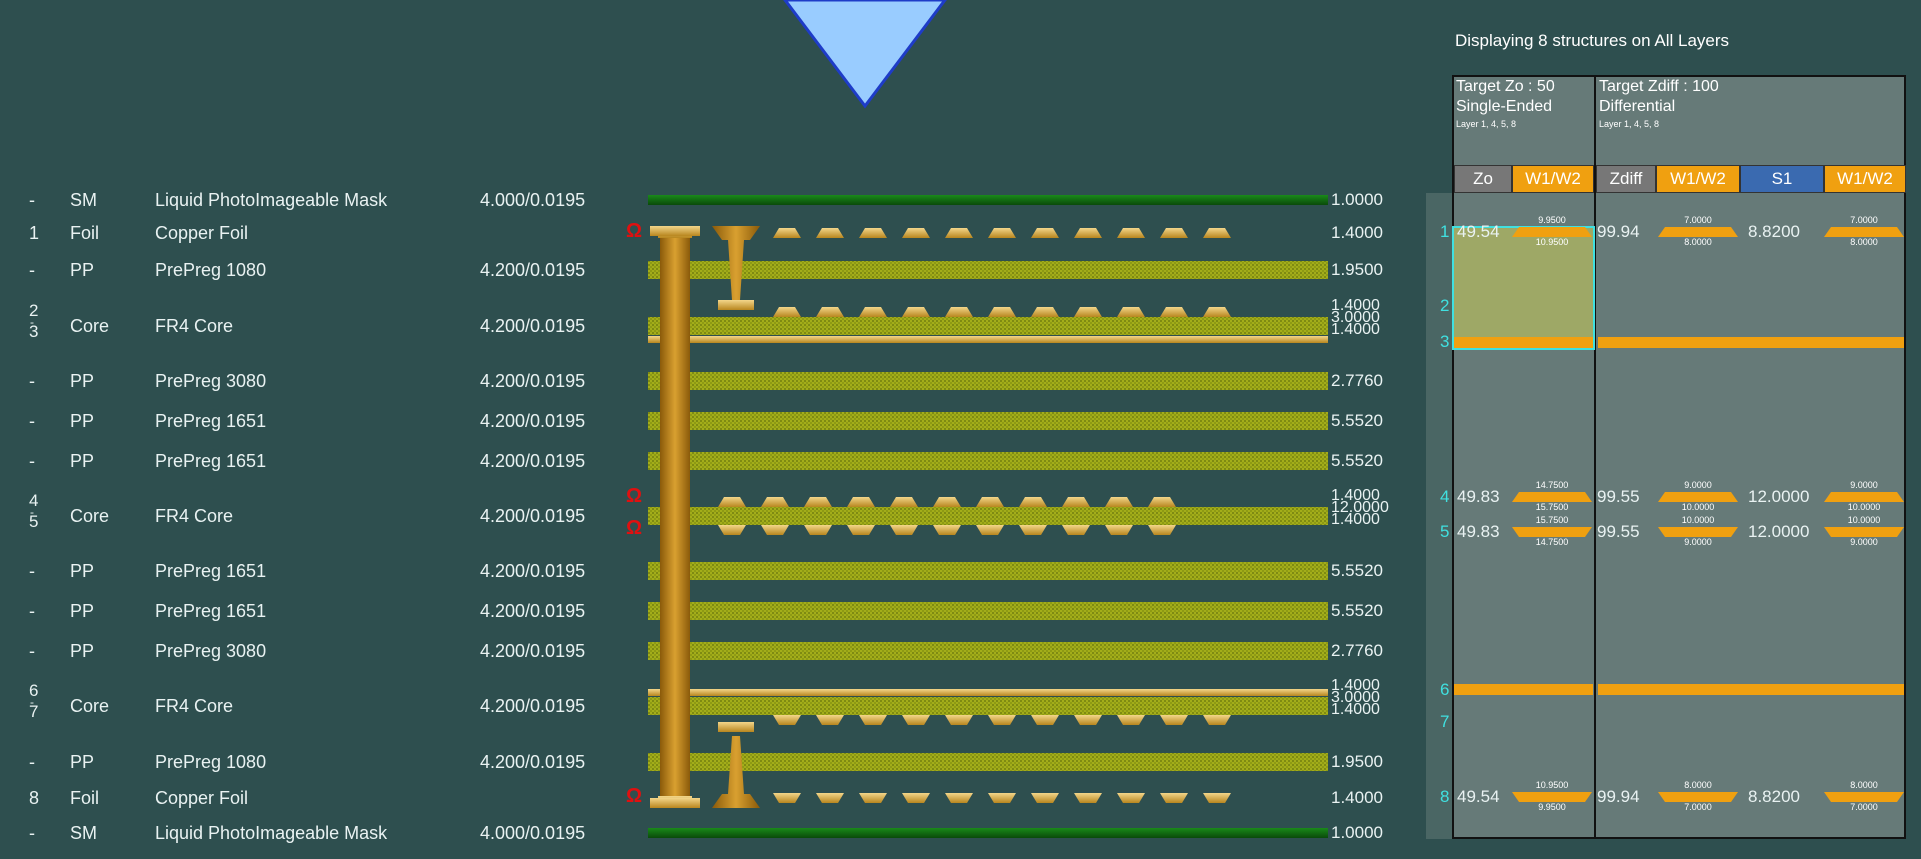 This screenshot has height=859, width=1921. Describe the element at coordinates (1445, 496) in the screenshot. I see `layer-marker: 4` at that location.